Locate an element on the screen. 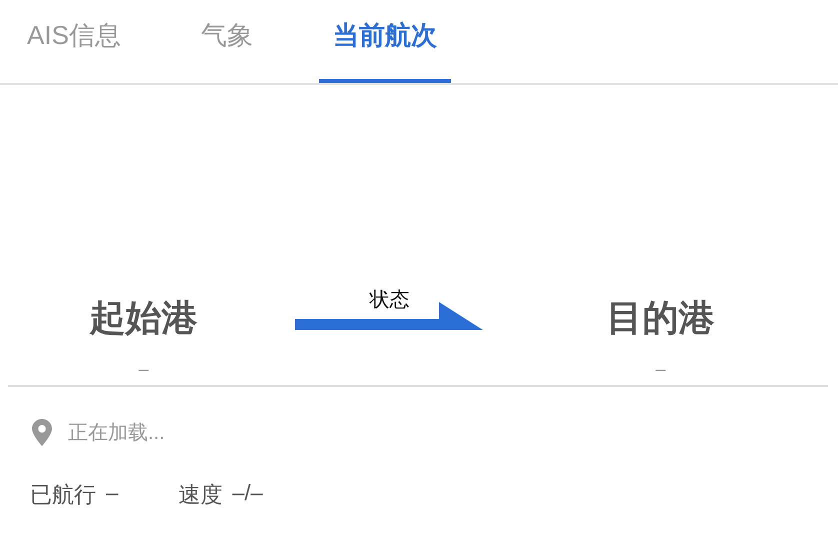 This screenshot has width=838, height=548. destination-port-value: – is located at coordinates (661, 369).